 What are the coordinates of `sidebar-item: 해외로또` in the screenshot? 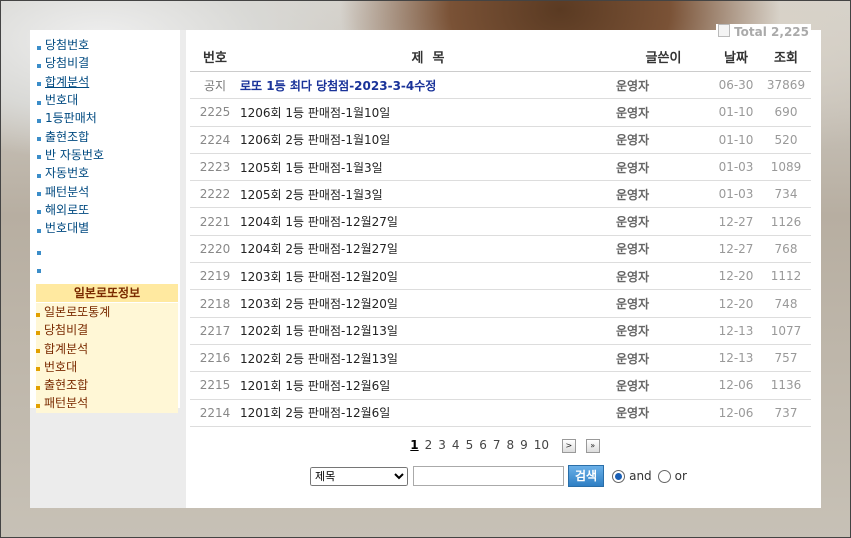 It's located at (105, 210).